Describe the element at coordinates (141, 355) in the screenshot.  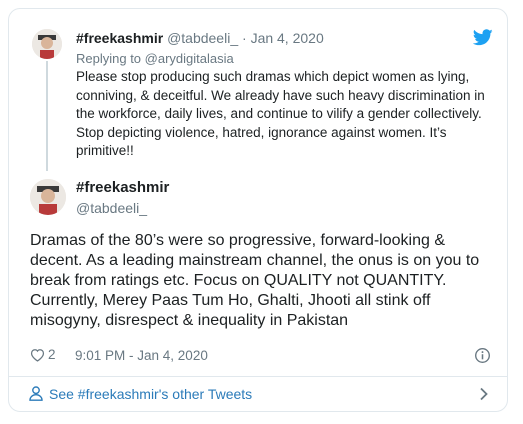
I see `tweet-timestamp: 9:01 PM - Jan 4, 2020` at that location.